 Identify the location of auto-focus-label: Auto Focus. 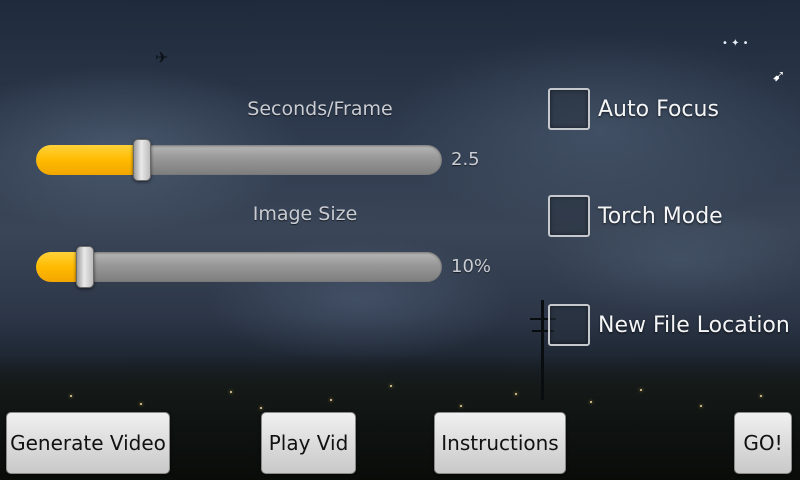
(658, 109).